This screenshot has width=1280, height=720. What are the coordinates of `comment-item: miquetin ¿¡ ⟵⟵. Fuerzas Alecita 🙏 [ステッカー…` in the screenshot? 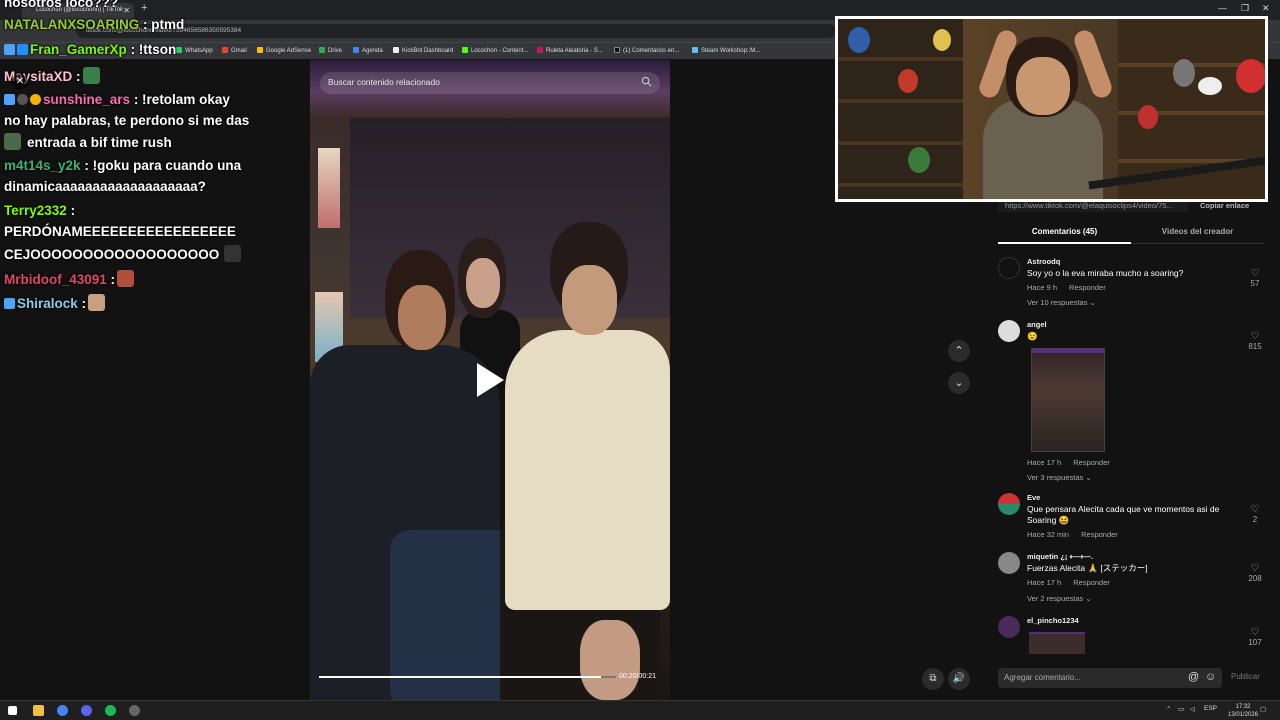 It's located at (1131, 578).